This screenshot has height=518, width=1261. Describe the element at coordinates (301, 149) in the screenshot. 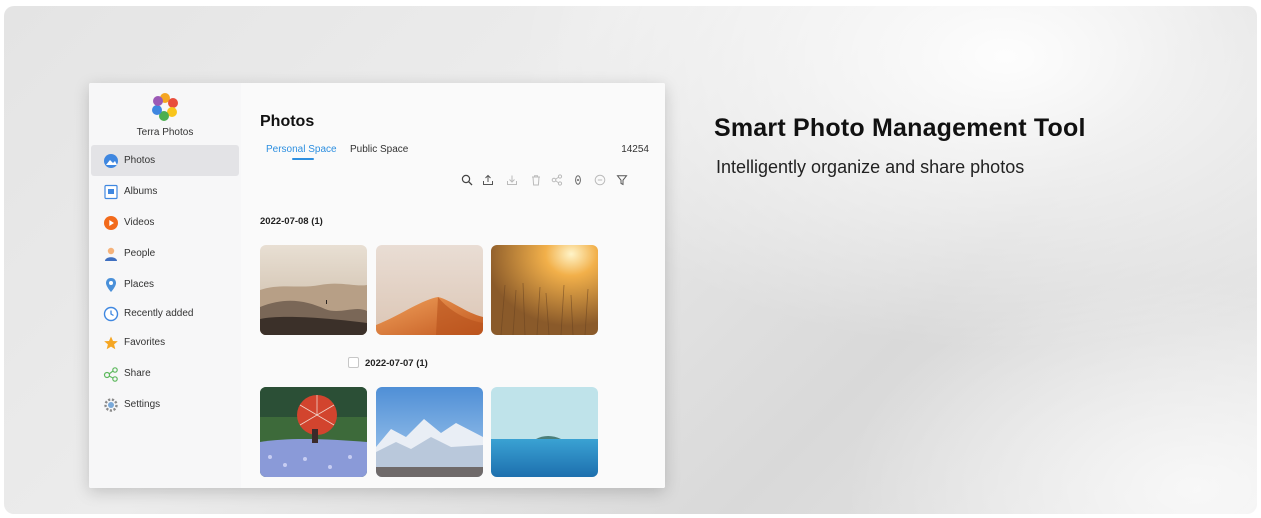

I see `tab-personal-space: Personal Space` at that location.